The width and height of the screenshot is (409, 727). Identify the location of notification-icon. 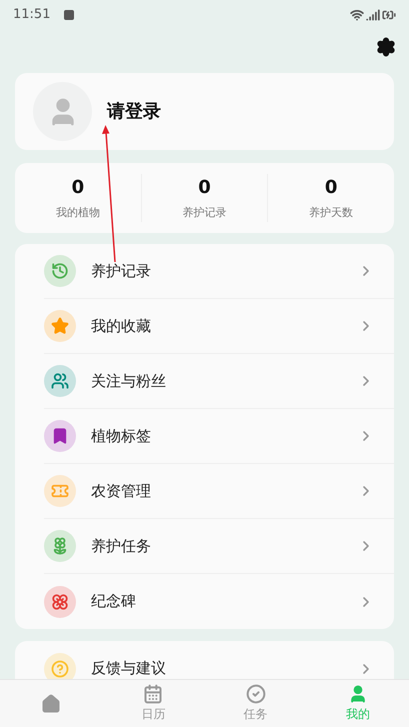
(69, 15).